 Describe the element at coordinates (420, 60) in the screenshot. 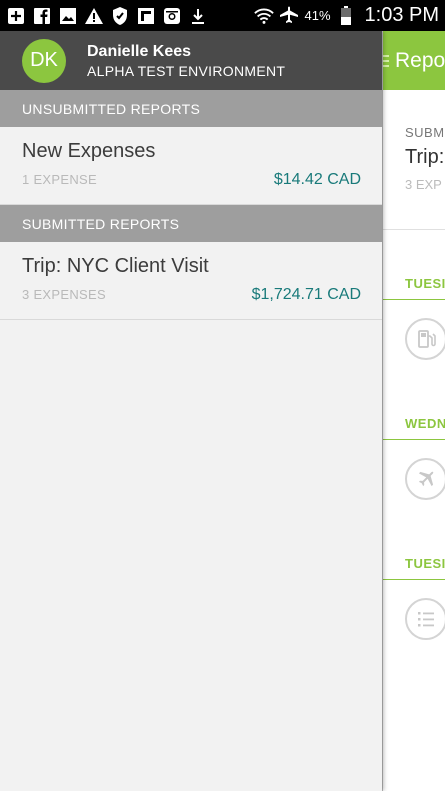

I see `screen-title: Repo` at that location.